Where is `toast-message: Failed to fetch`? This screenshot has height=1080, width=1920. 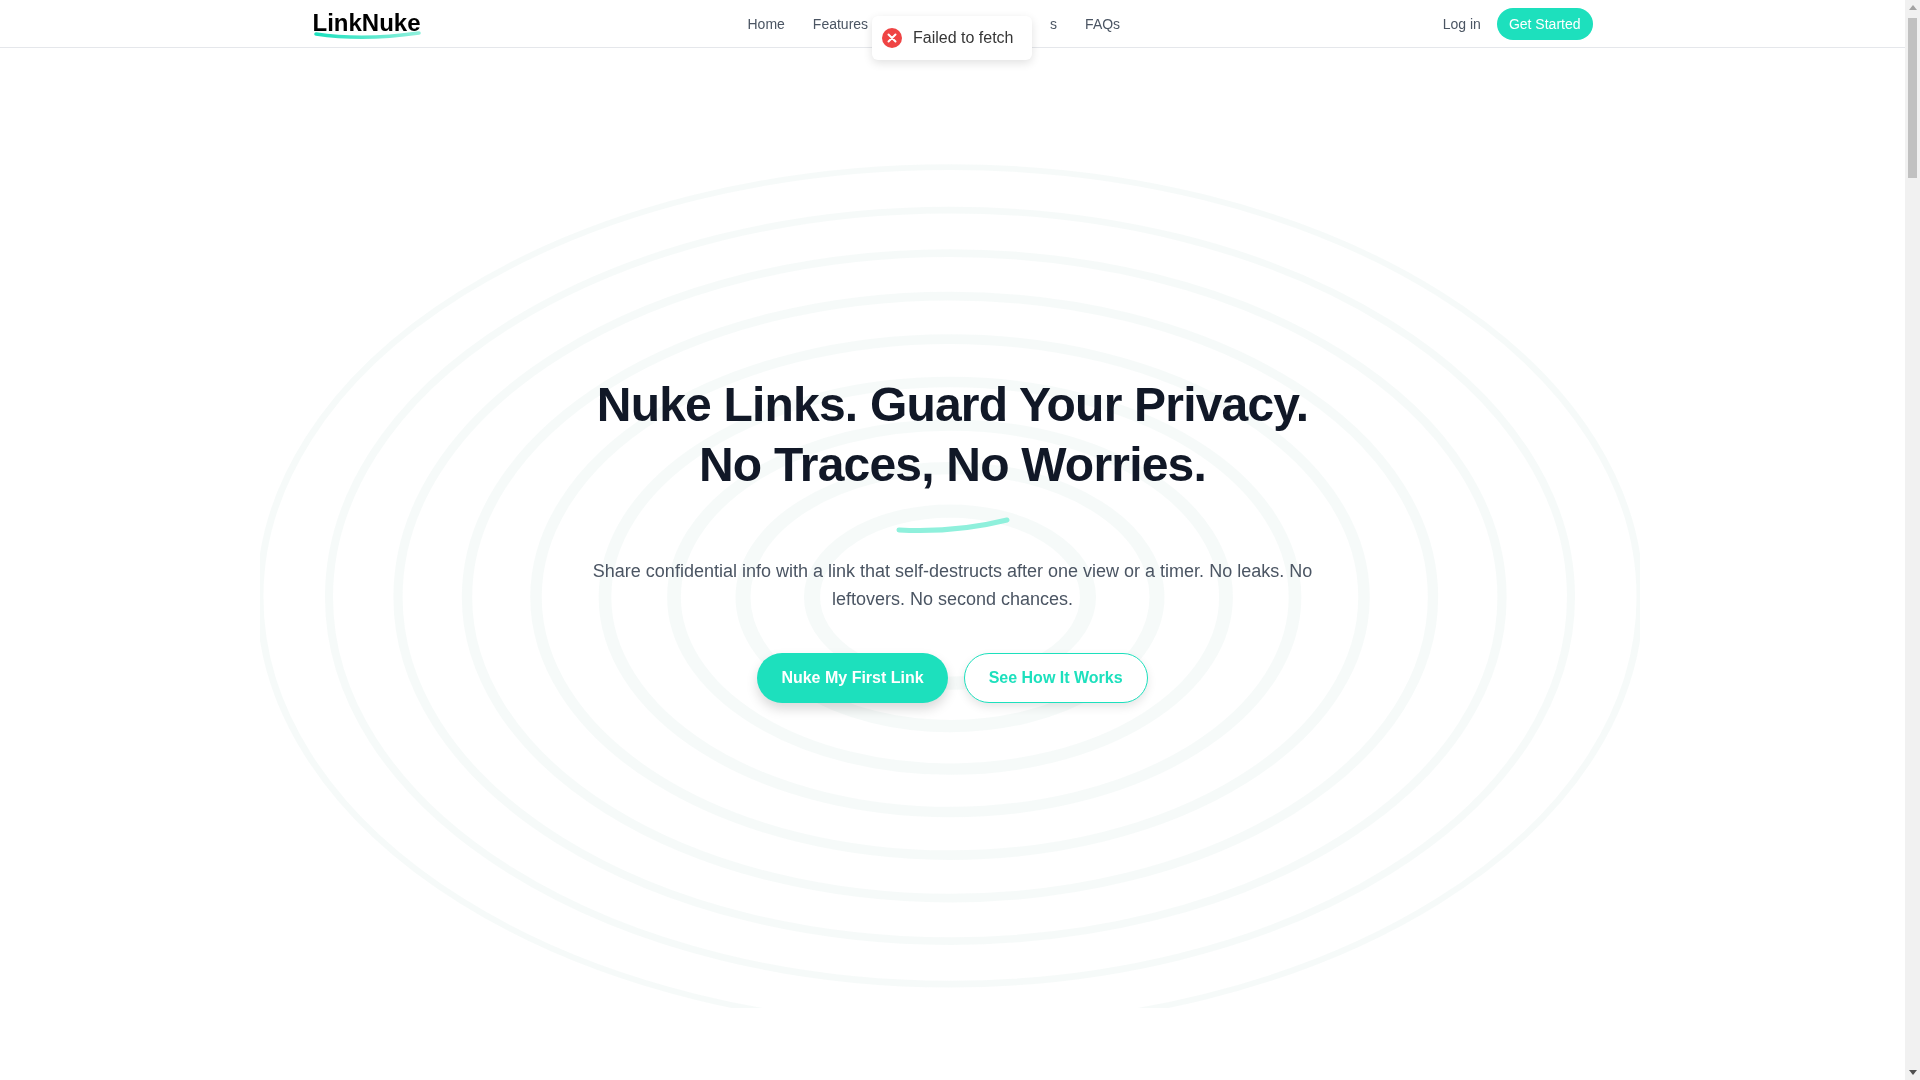
toast-message: Failed to fetch is located at coordinates (963, 38).